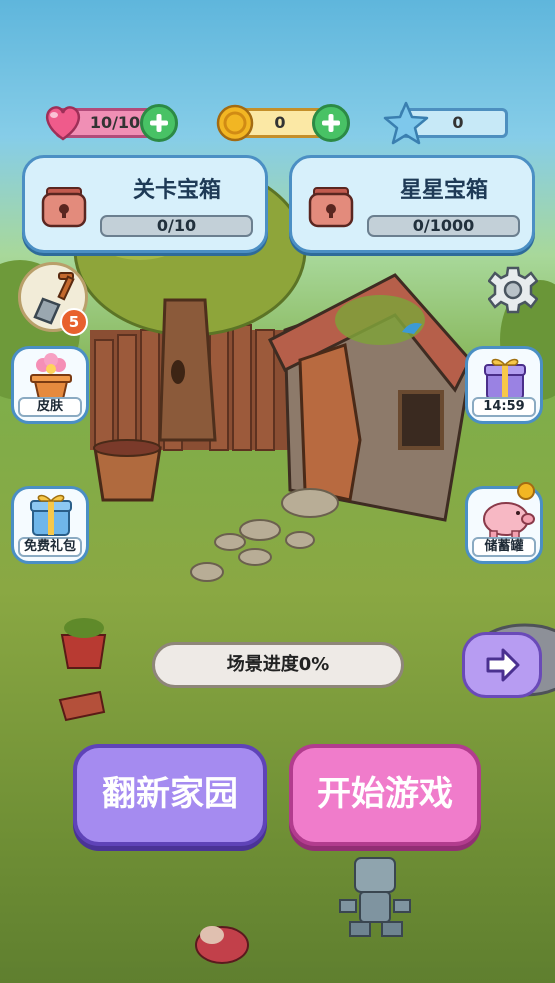 This screenshot has width=555, height=983. Describe the element at coordinates (82, 706) in the screenshot. I see `broken-pot` at that location.